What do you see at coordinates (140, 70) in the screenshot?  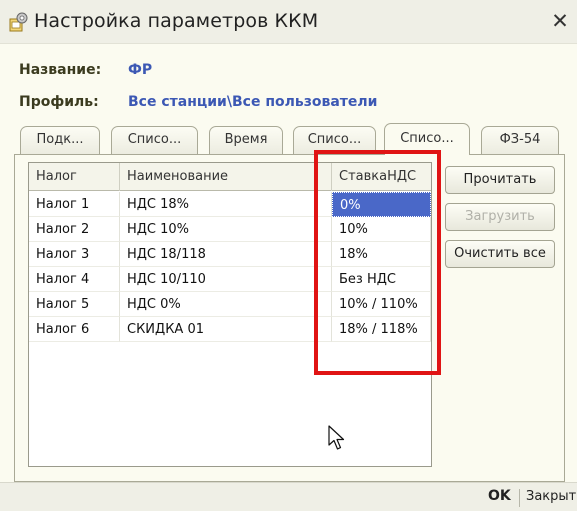 I see `name-value: ФР` at bounding box center [140, 70].